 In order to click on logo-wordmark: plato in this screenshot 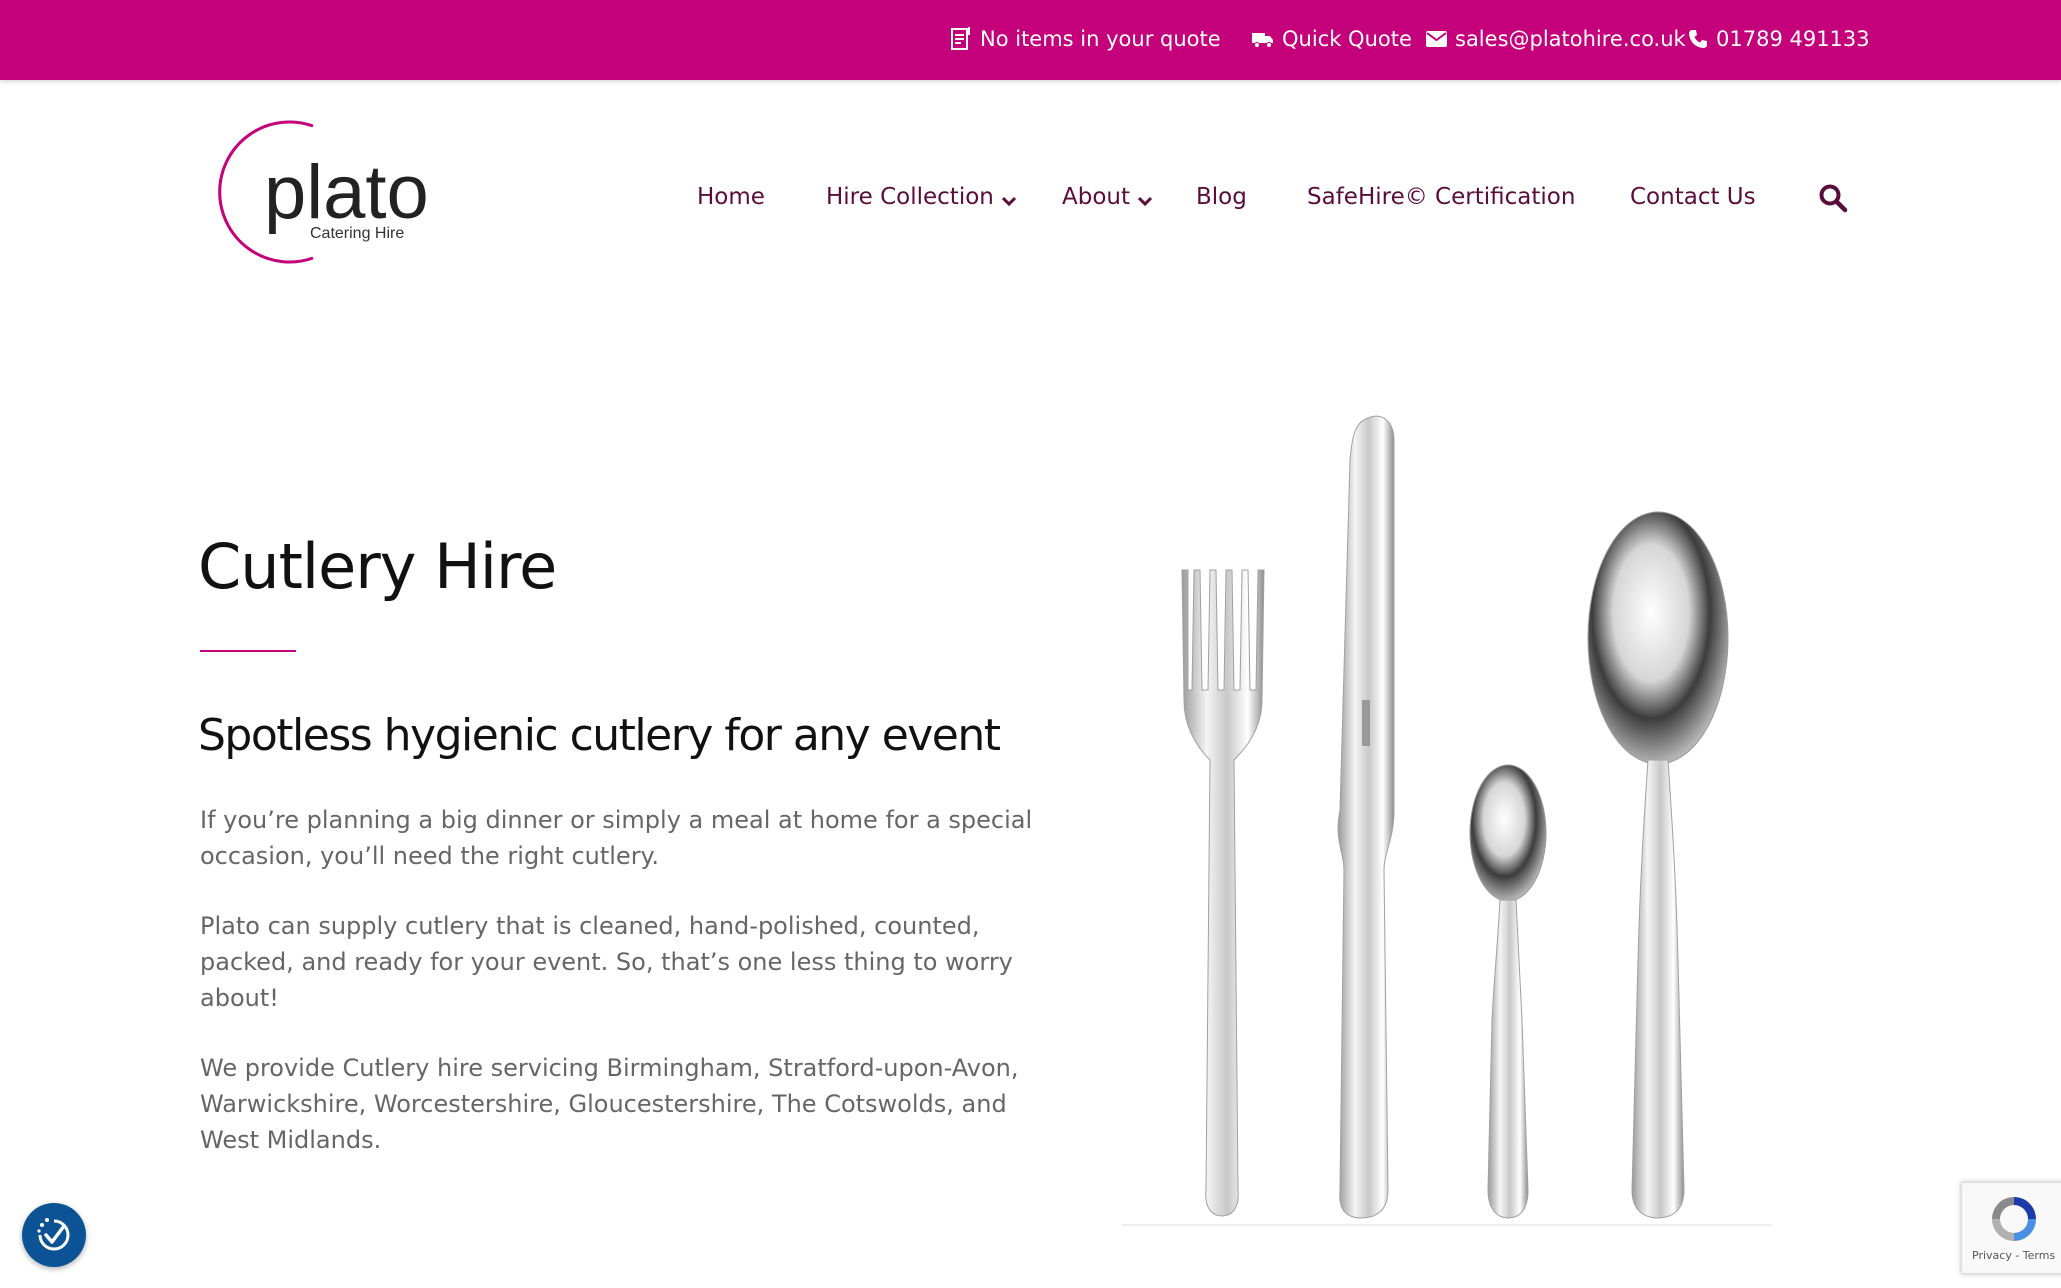, I will do `click(346, 192)`.